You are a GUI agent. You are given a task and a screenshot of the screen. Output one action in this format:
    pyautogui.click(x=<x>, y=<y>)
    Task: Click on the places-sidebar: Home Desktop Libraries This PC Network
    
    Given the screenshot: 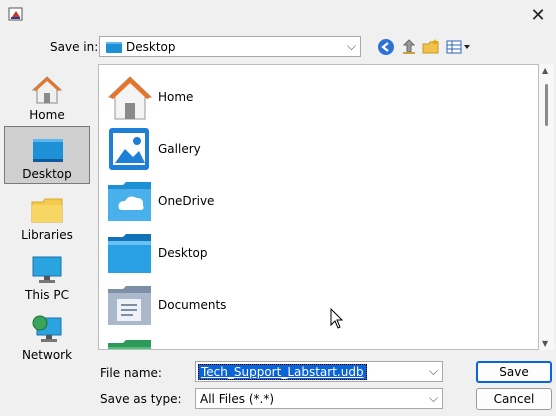 What is the action you would take?
    pyautogui.click(x=48, y=213)
    